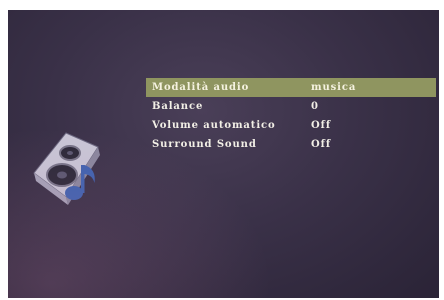 The width and height of the screenshot is (444, 300). Describe the element at coordinates (71, 167) in the screenshot. I see `speaker-music-icon` at that location.